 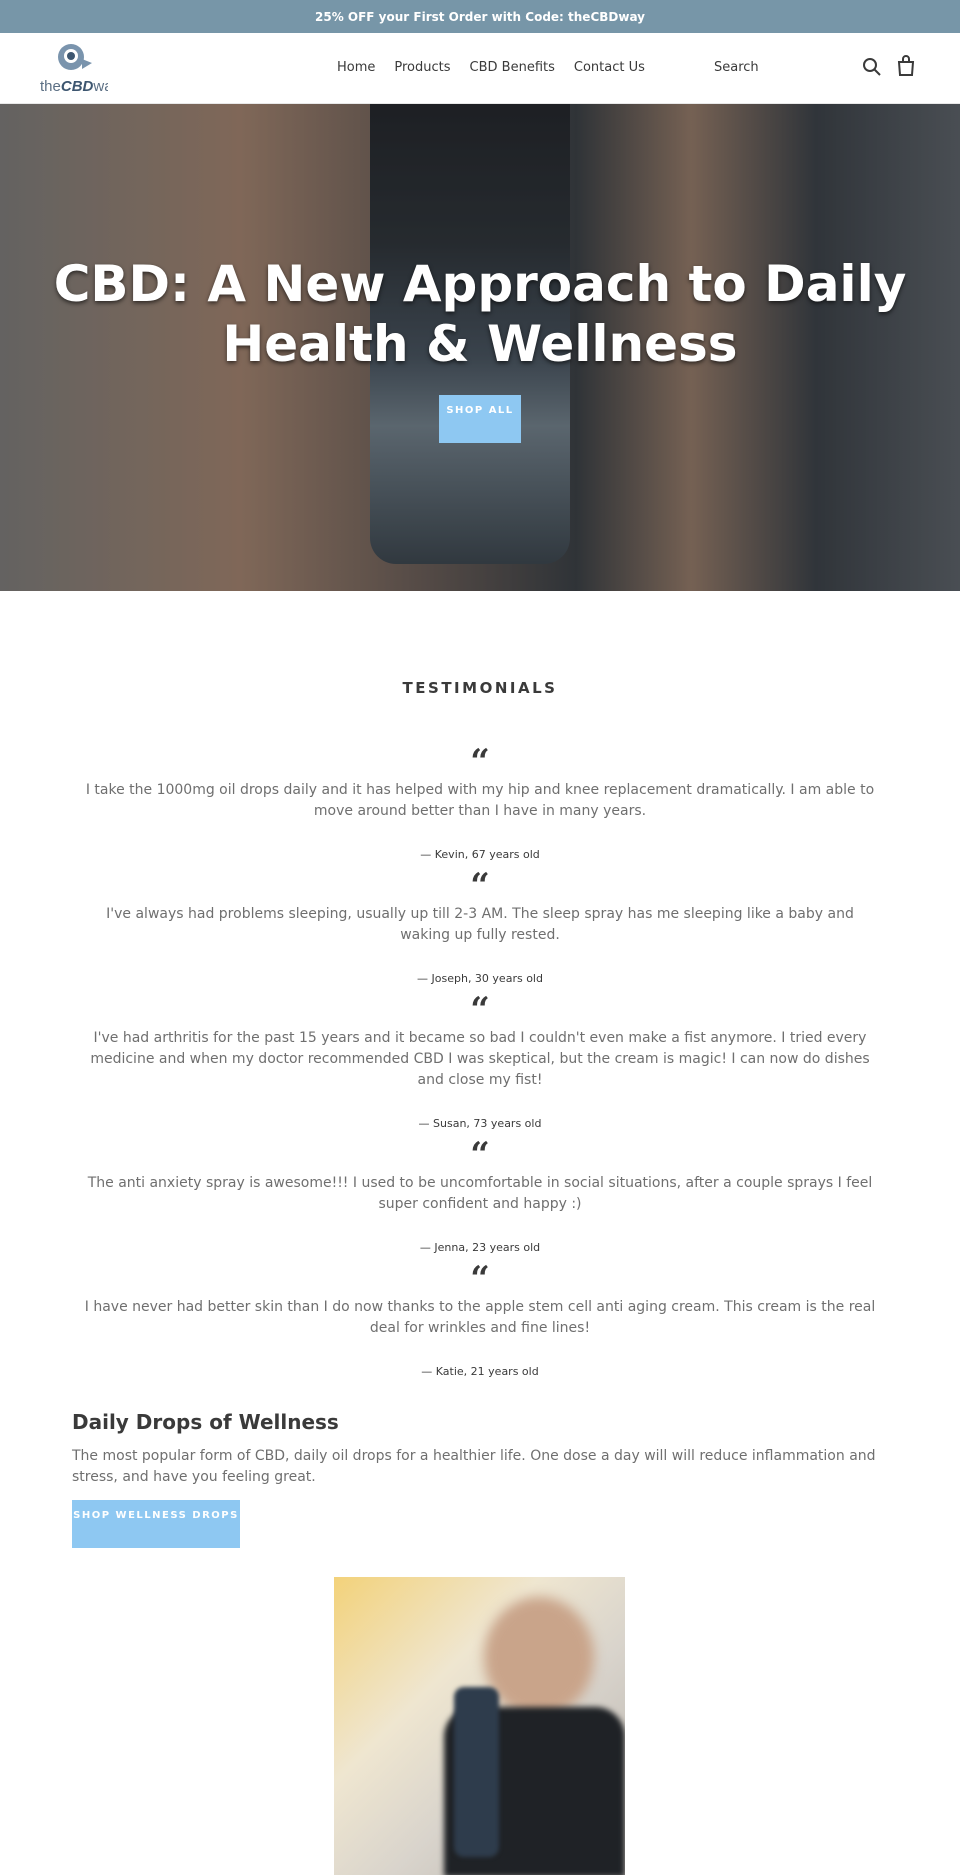 What do you see at coordinates (205, 1422) in the screenshot?
I see `feature-title: Daily Drops of Wellness` at bounding box center [205, 1422].